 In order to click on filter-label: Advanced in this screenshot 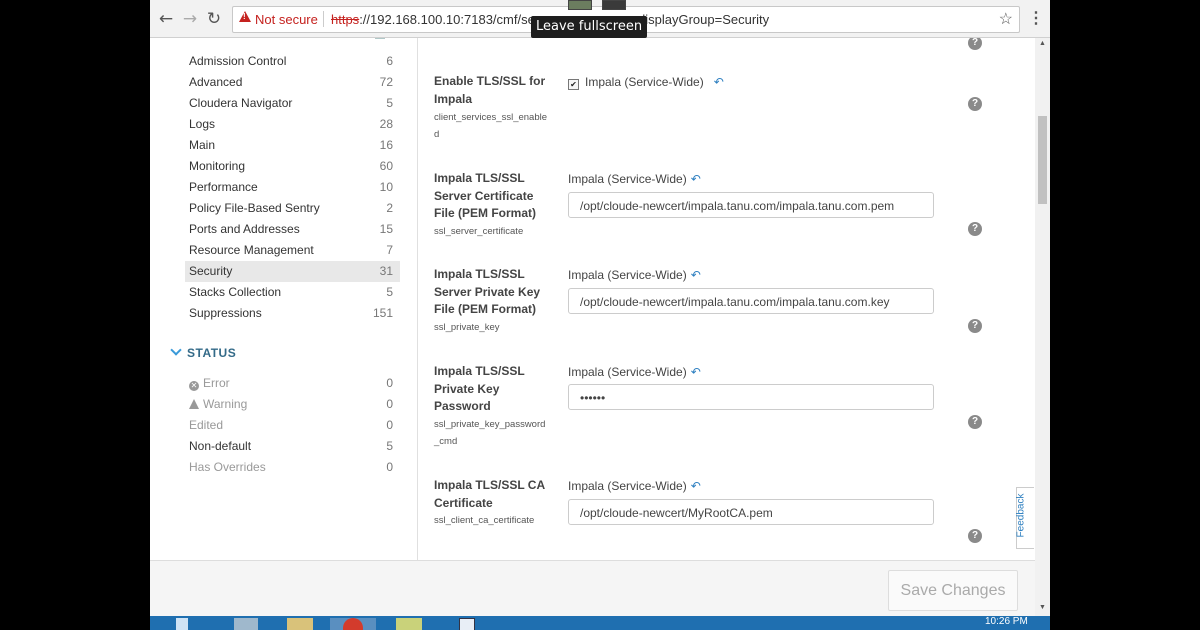, I will do `click(216, 82)`.